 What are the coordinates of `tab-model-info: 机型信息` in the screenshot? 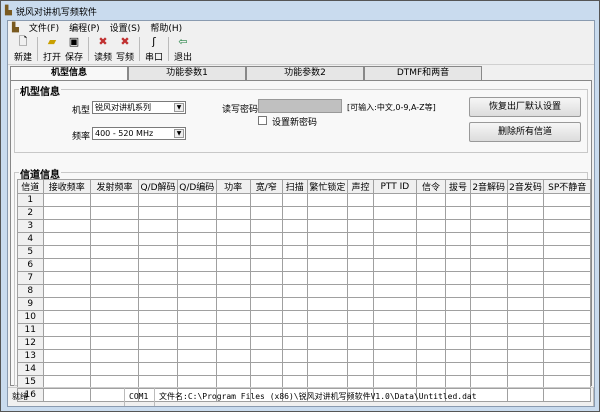 It's located at (69, 73).